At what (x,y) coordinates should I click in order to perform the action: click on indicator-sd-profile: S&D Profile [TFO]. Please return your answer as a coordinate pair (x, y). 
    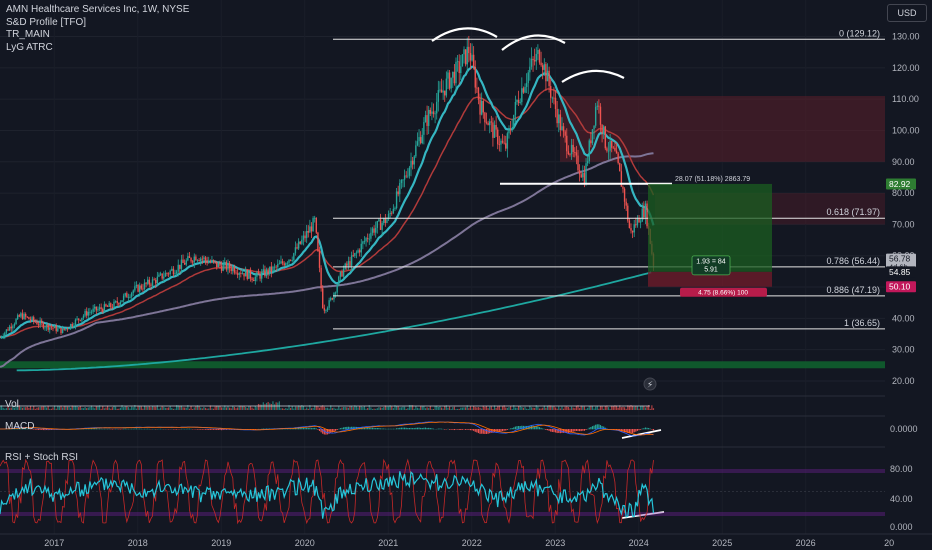
    Looking at the image, I should click on (97, 23).